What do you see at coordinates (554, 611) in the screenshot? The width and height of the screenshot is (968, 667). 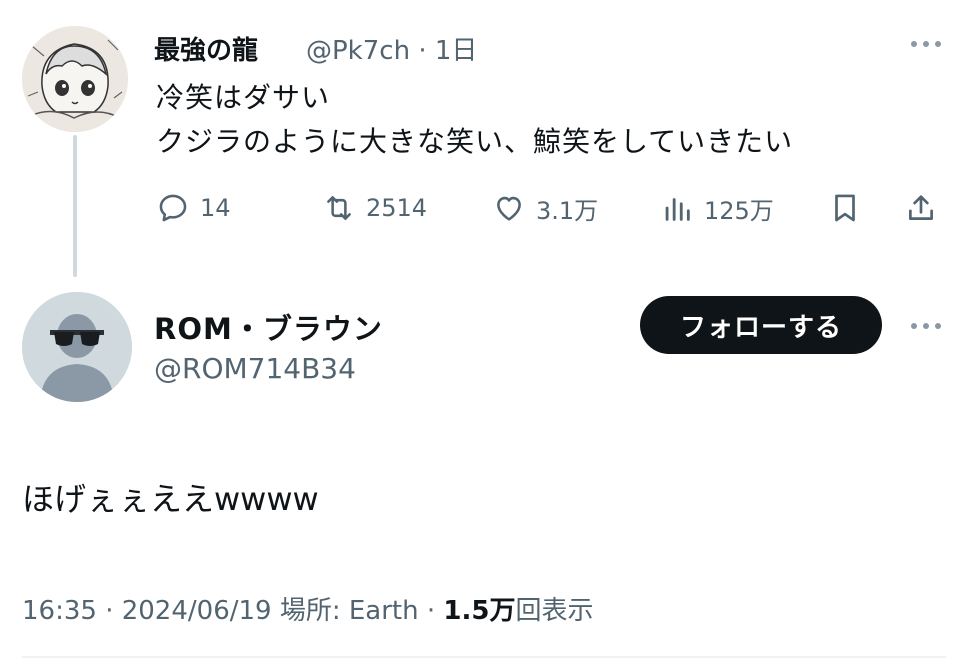 I see `meta-views-label: 回表示` at bounding box center [554, 611].